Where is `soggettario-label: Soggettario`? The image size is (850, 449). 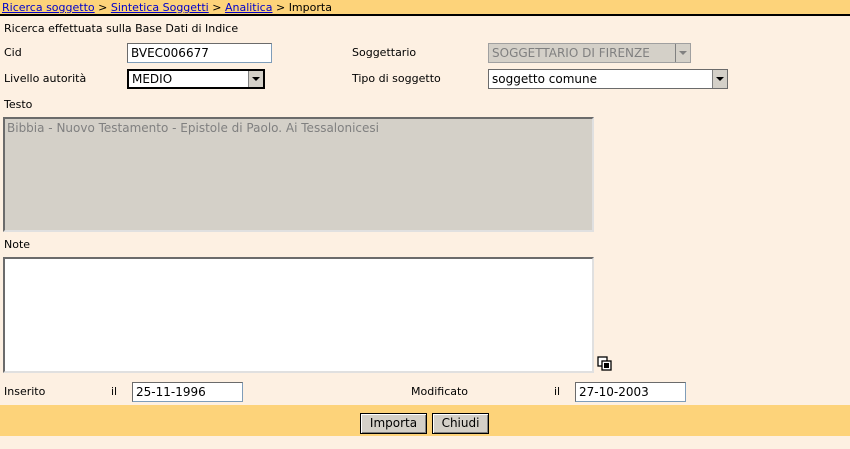
soggettario-label: Soggettario is located at coordinates (384, 52).